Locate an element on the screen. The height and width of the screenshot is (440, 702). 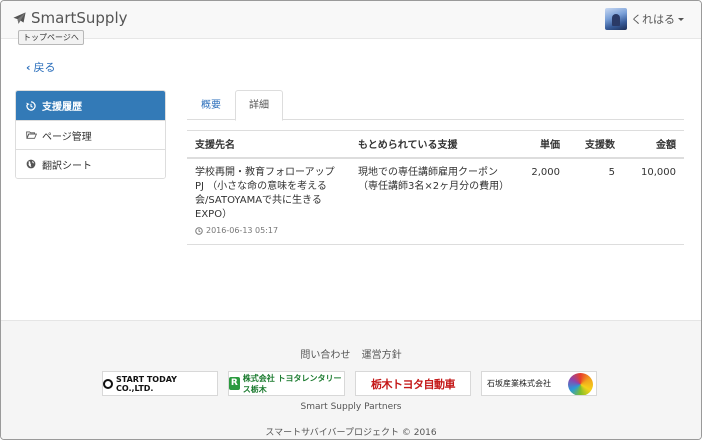
clock-icon is located at coordinates (199, 230).